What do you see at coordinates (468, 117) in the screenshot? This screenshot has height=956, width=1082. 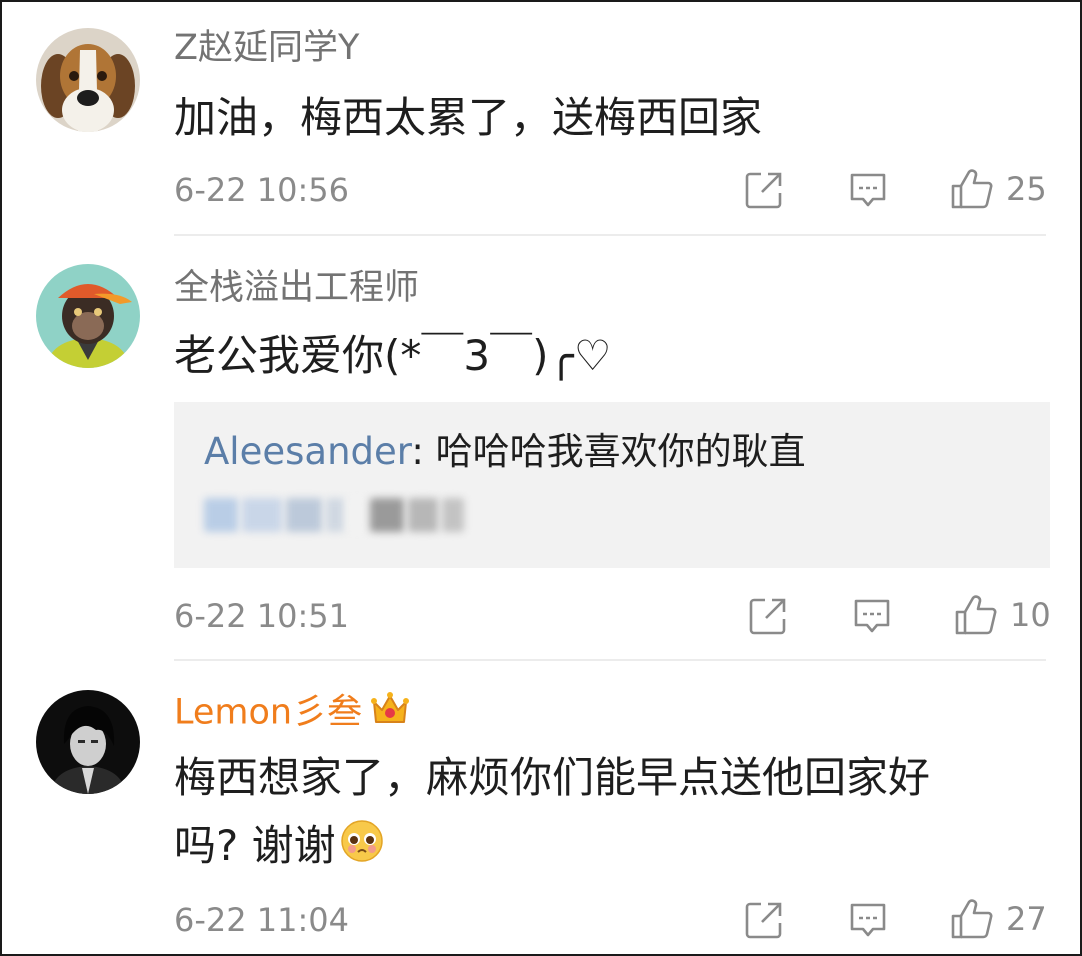 I see `comment-text: 加油，梅西太累了，送梅西回家` at bounding box center [468, 117].